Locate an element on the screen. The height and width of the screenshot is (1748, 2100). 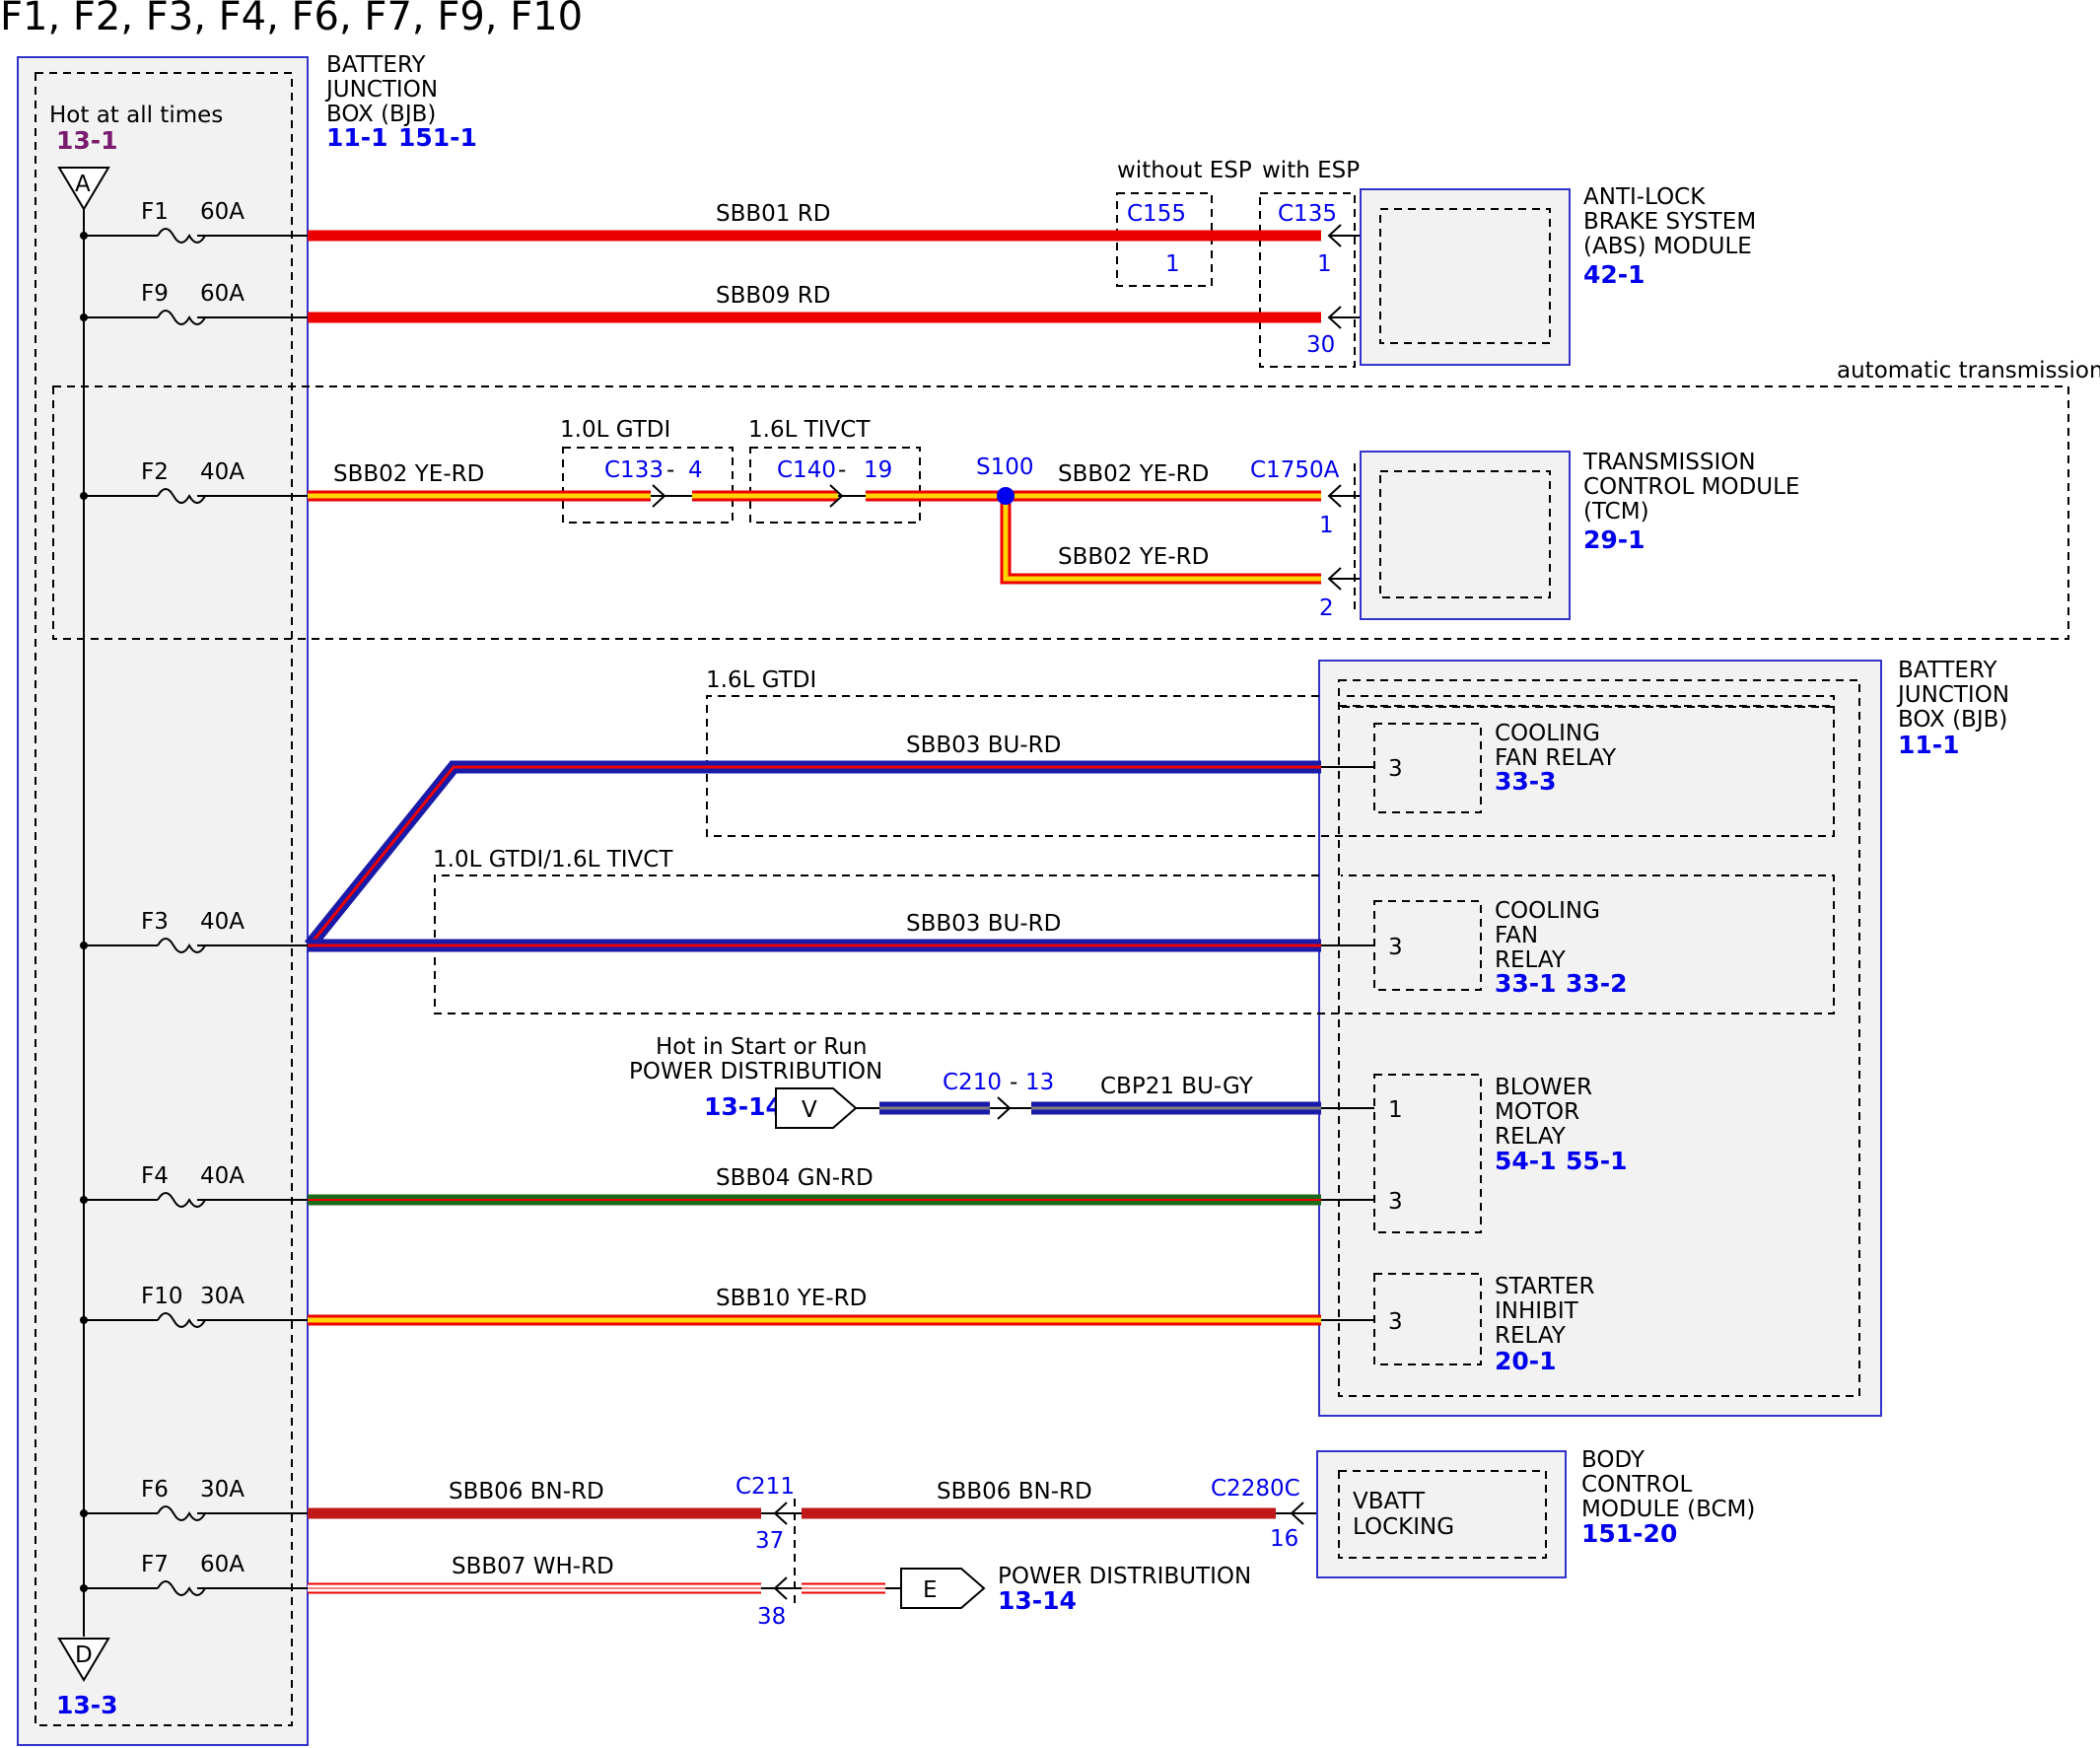
bcm-pin-16: 16 is located at coordinates (1284, 1539).